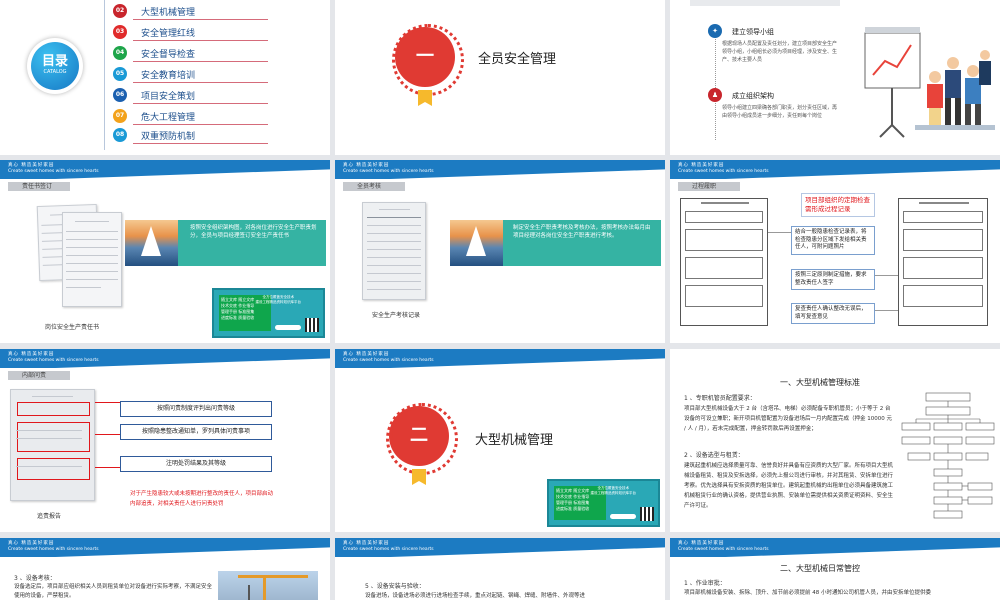  I want to click on accountability-step-2: 按照隐患整改通知单，罗列具体问责事项, so click(196, 432).